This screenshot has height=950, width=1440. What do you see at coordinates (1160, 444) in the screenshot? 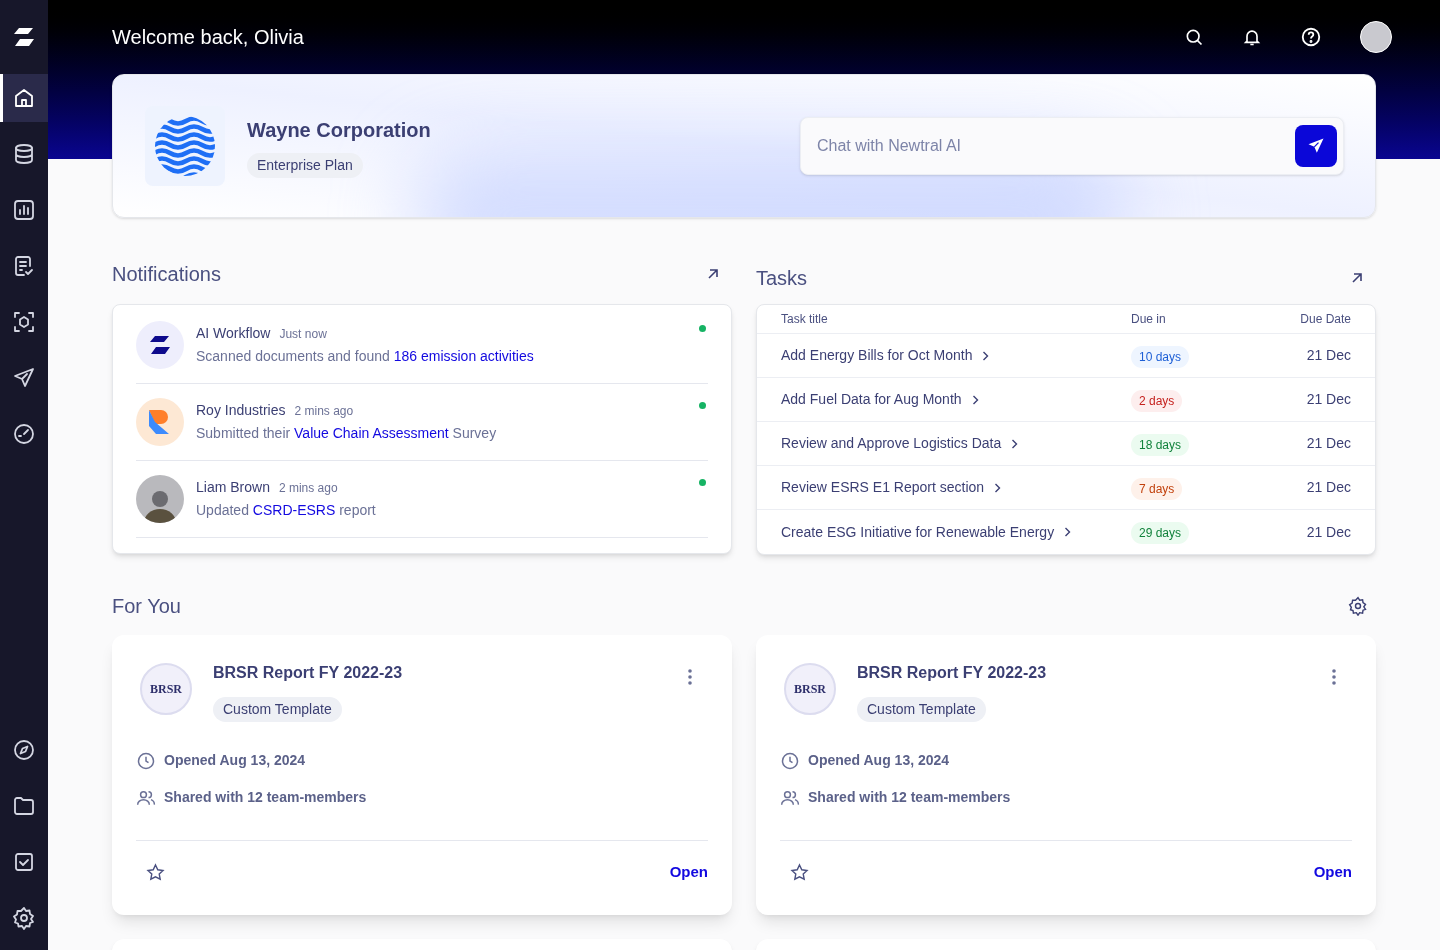
I see `due-badge: 18 days` at bounding box center [1160, 444].